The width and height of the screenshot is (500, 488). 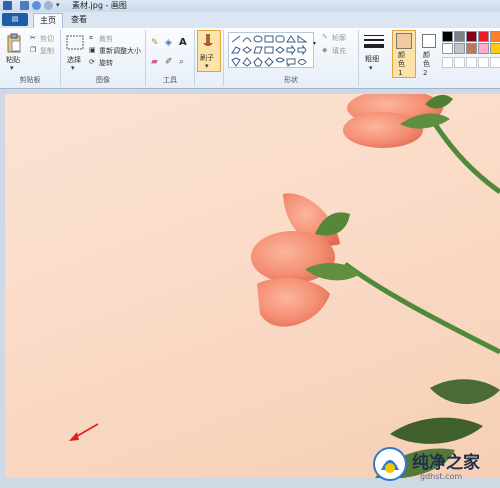 I want to click on size-group: 粗细 ▾, so click(x=374, y=58).